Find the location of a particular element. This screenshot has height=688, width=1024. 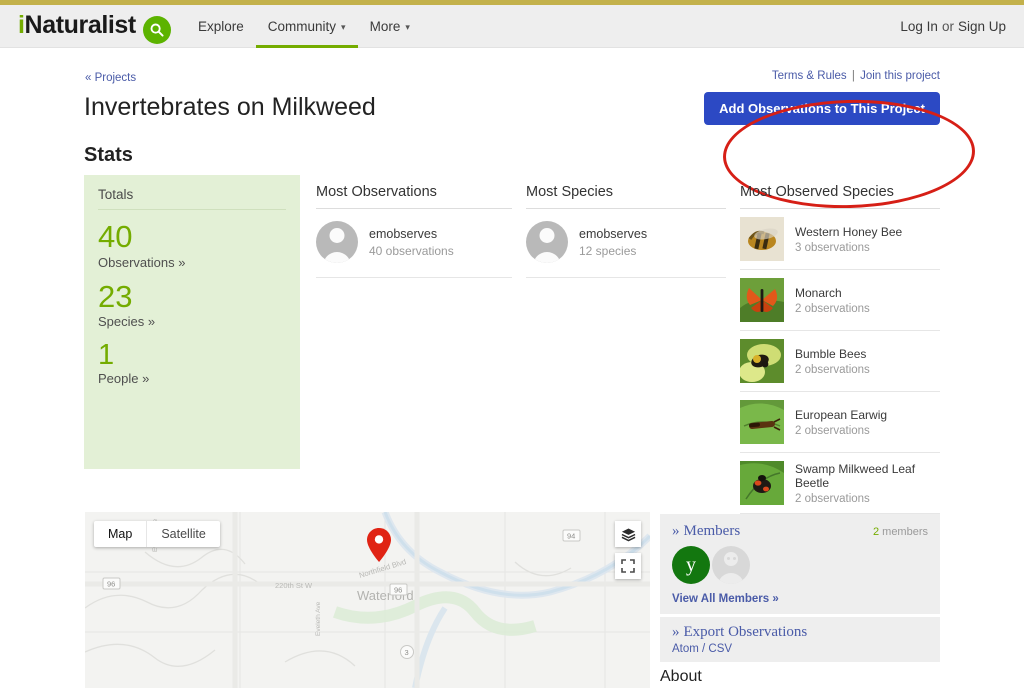

map-type-switcher: Map Satellite is located at coordinates (157, 534).